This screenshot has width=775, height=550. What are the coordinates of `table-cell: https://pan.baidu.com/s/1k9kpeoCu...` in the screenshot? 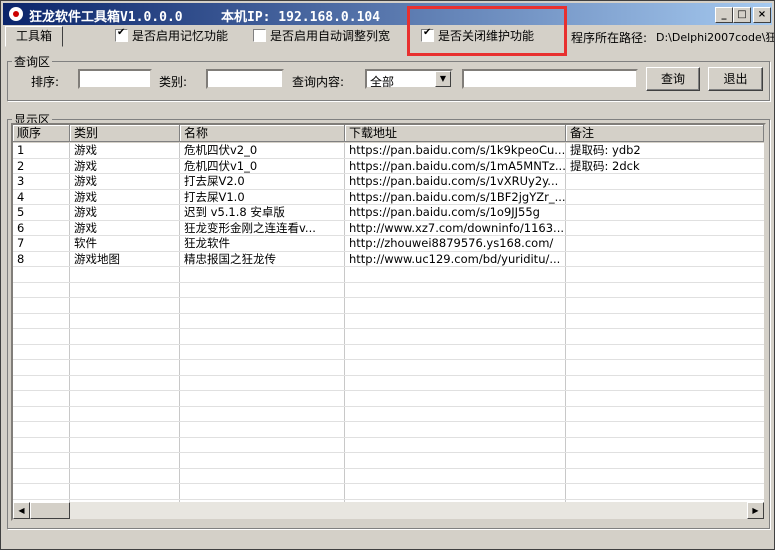 It's located at (457, 150).